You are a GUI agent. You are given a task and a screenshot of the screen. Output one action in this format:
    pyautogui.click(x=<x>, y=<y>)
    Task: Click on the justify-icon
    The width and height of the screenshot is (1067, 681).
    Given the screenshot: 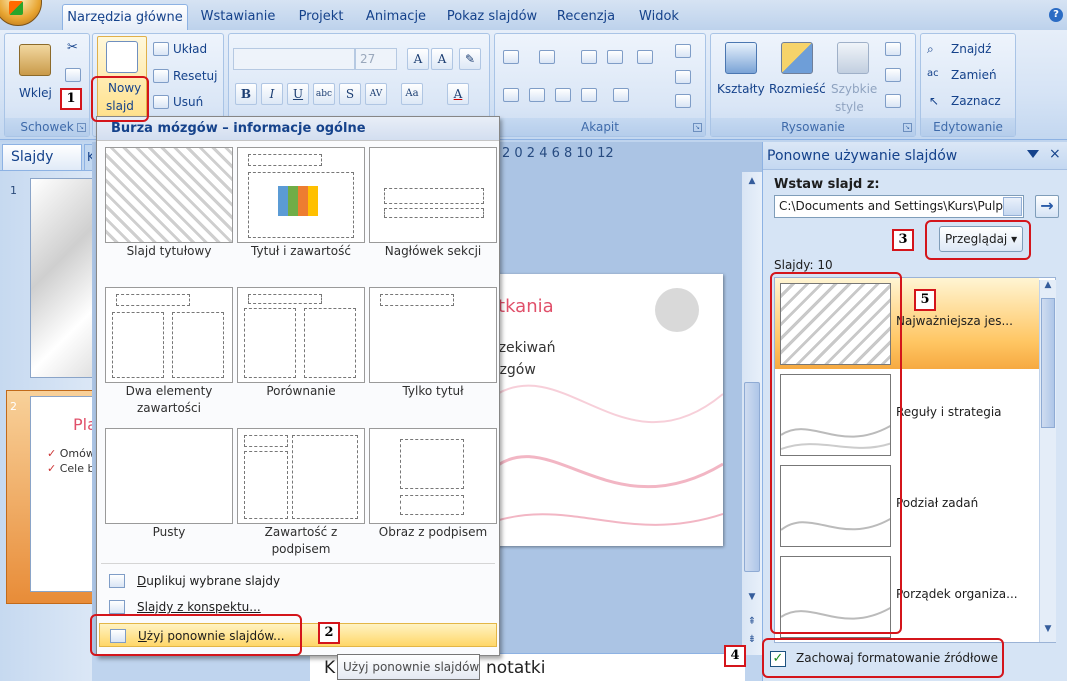 What is the action you would take?
    pyautogui.click(x=589, y=95)
    